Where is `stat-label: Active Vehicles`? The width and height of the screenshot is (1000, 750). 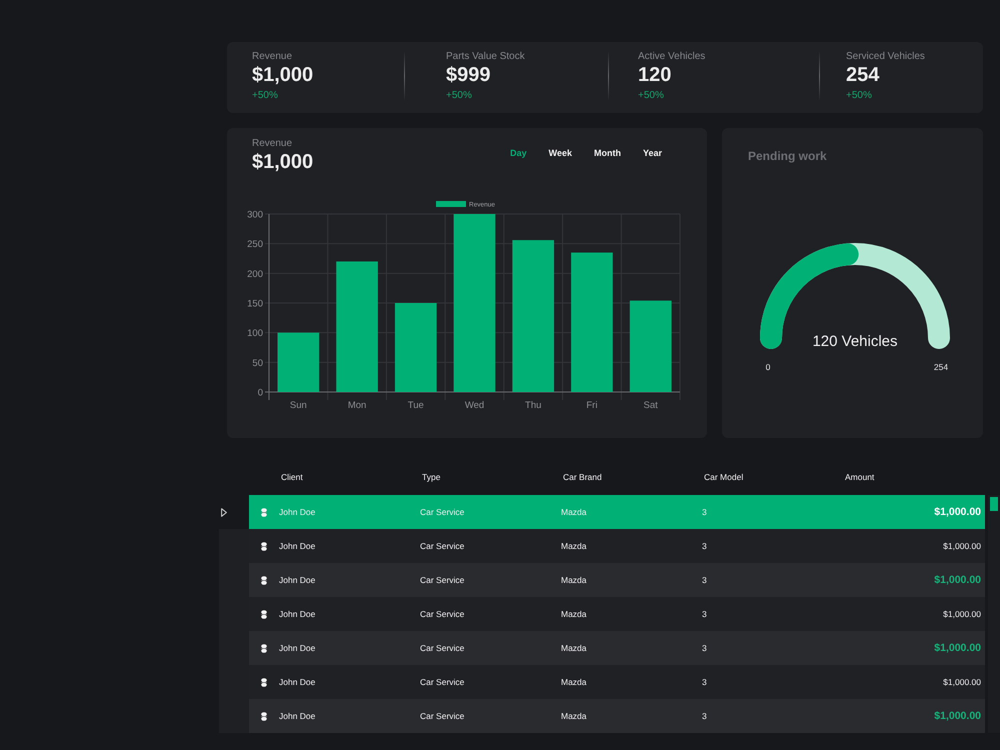
stat-label: Active Vehicles is located at coordinates (672, 57).